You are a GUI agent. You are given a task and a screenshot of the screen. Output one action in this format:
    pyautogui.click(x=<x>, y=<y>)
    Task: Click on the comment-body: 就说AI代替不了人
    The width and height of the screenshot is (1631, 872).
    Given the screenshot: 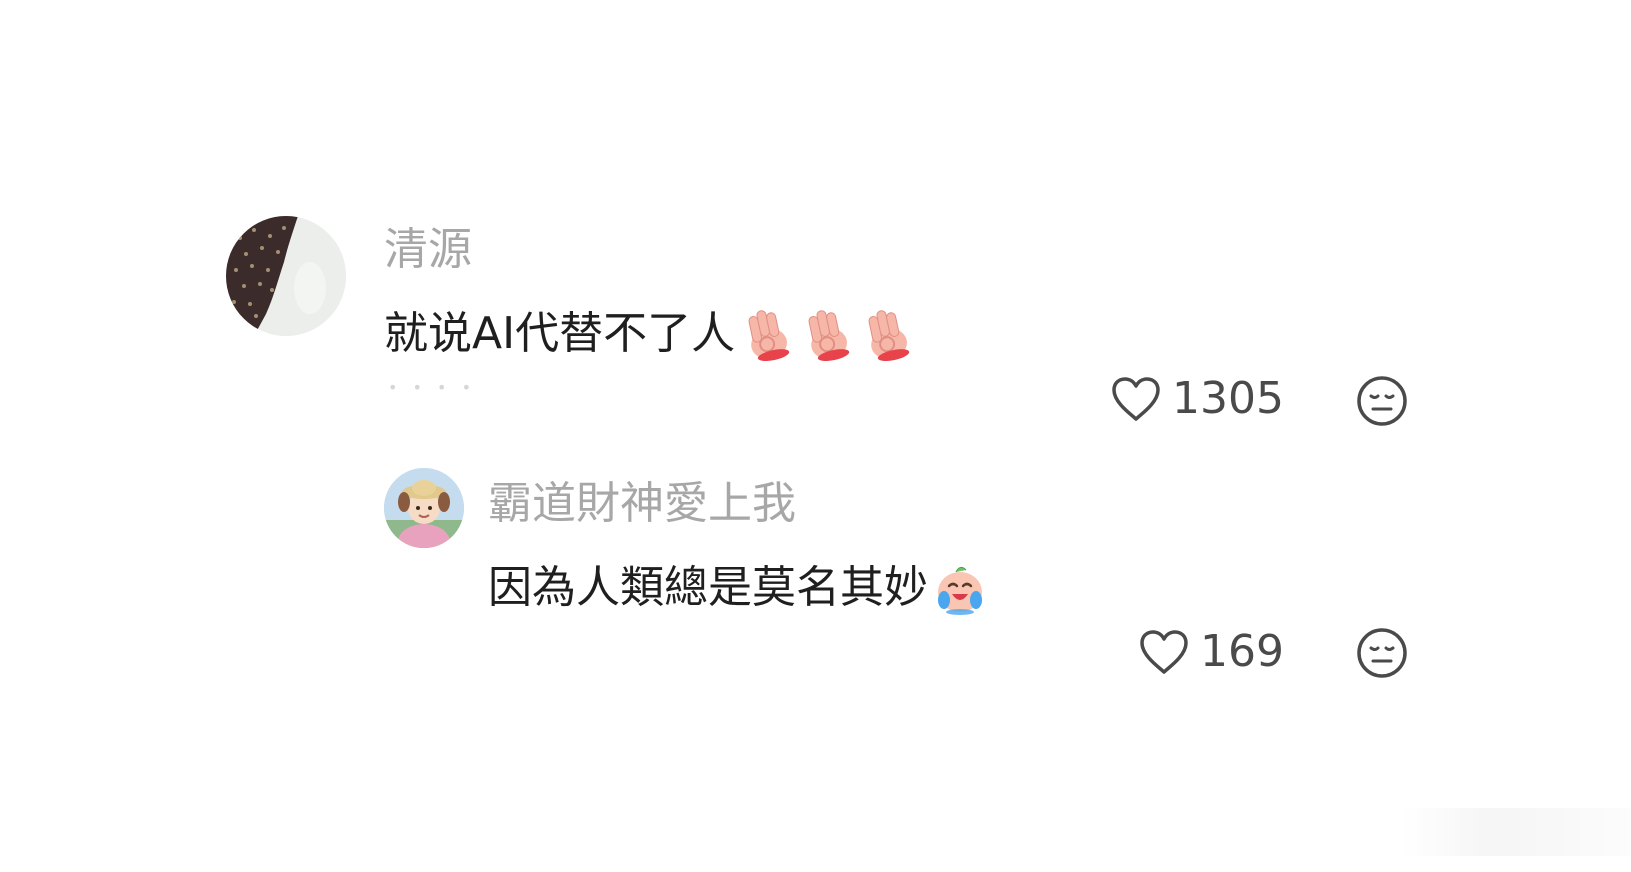 What is the action you would take?
    pyautogui.click(x=649, y=334)
    